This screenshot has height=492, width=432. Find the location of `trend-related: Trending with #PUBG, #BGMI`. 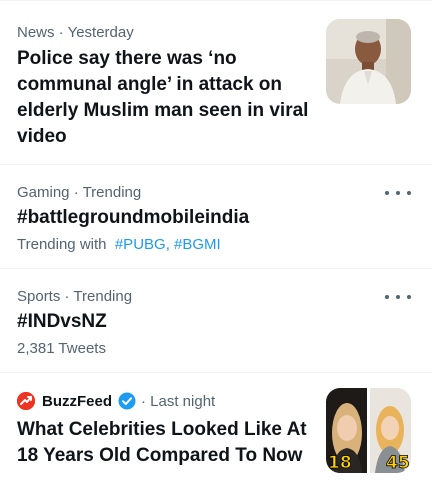

trend-related: Trending with #PUBG, #BGMI is located at coordinates (119, 245).